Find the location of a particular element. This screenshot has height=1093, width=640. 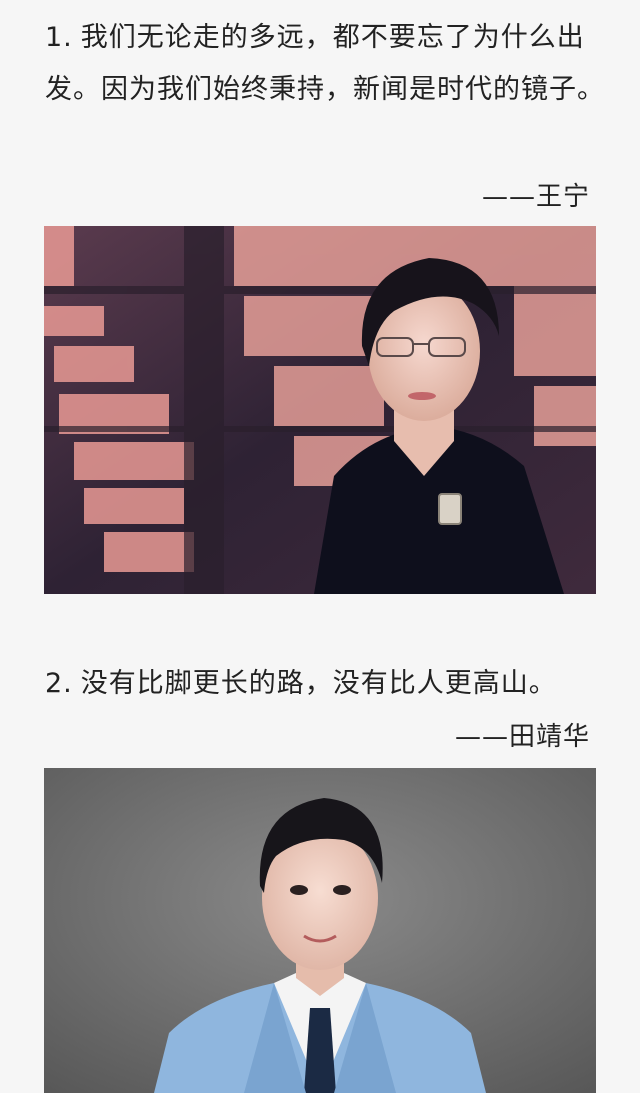

quote-1-text: 1. 我们无论走的多远，都不要忘了为什么出发。因为我们始终秉持，新闻是时代的镜子。 is located at coordinates (325, 64).